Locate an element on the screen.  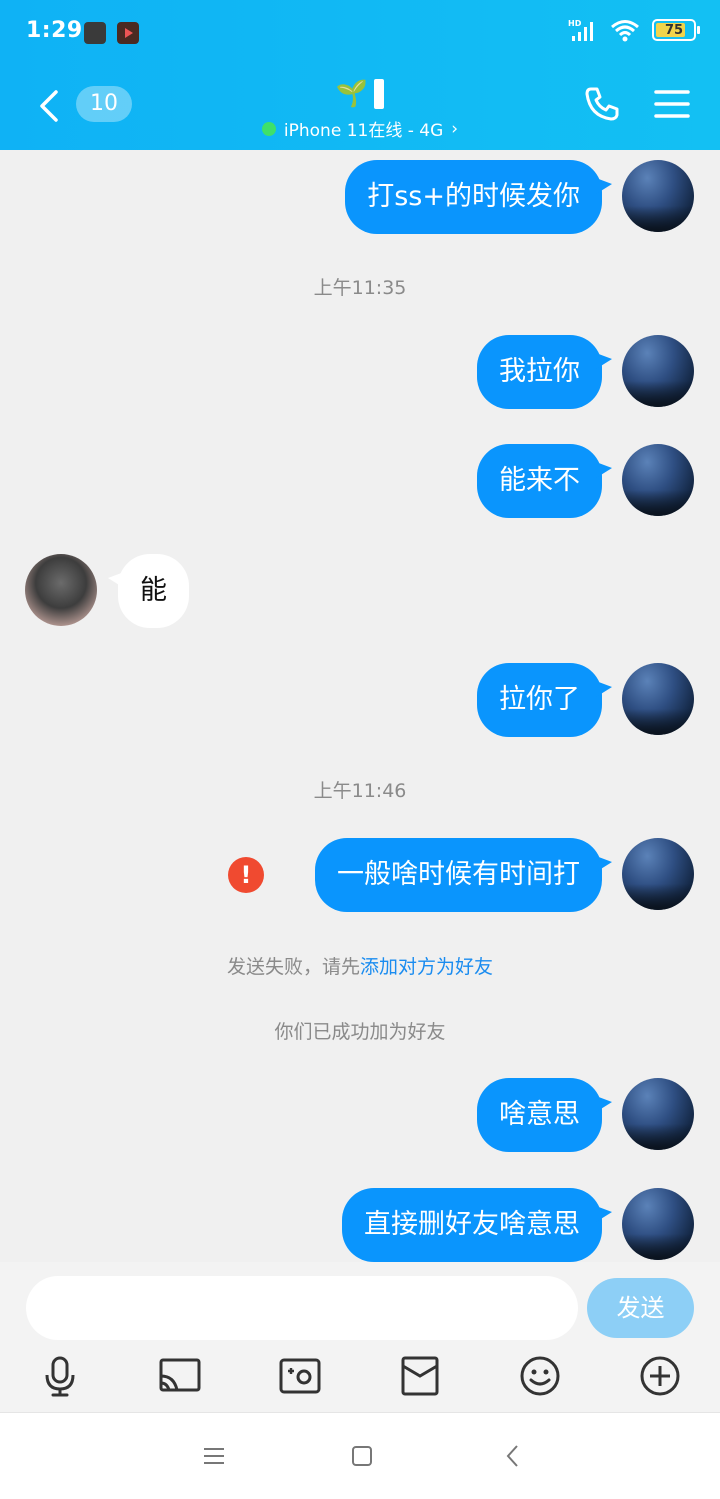
message-row: 拉你了 is located at coordinates (360, 700).